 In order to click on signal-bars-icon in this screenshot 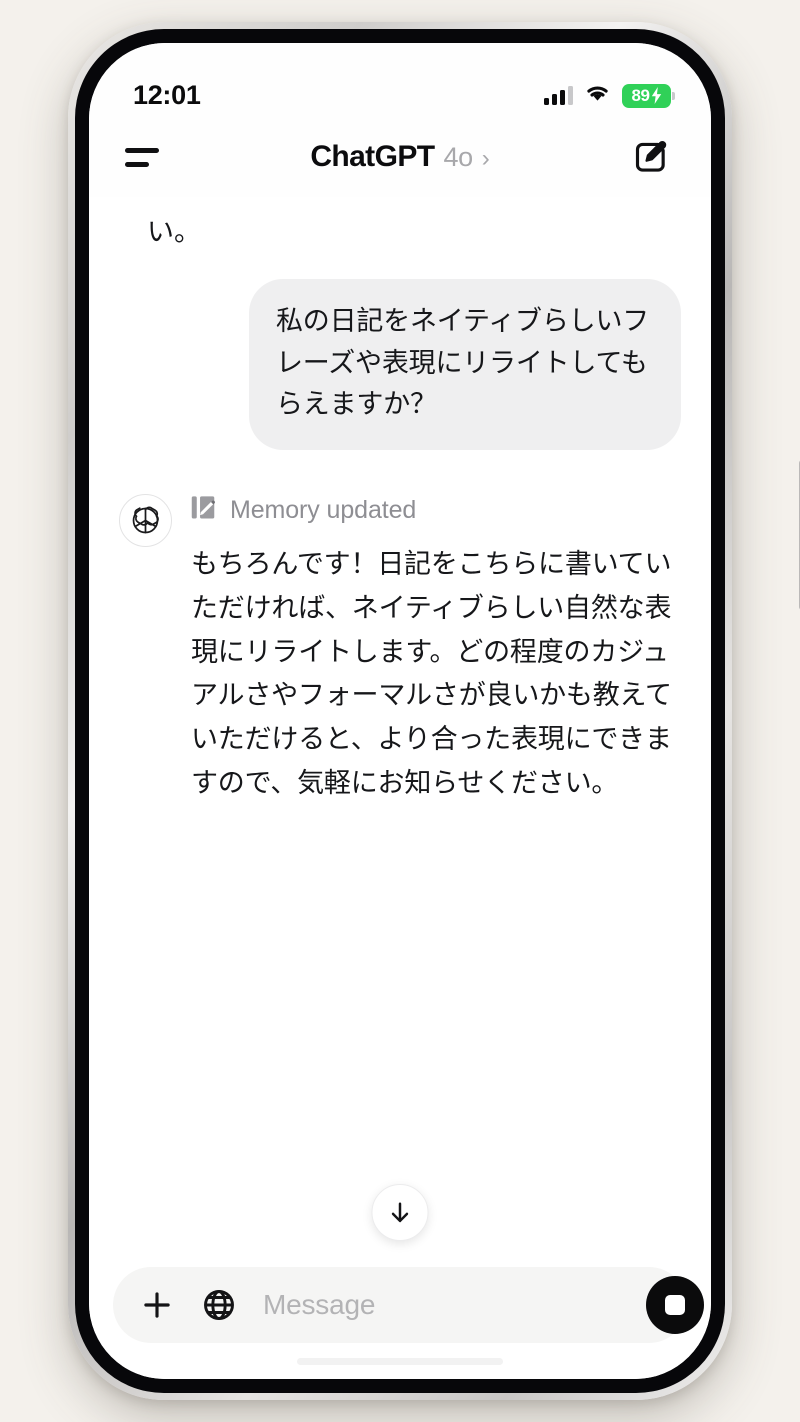, I will do `click(558, 95)`.